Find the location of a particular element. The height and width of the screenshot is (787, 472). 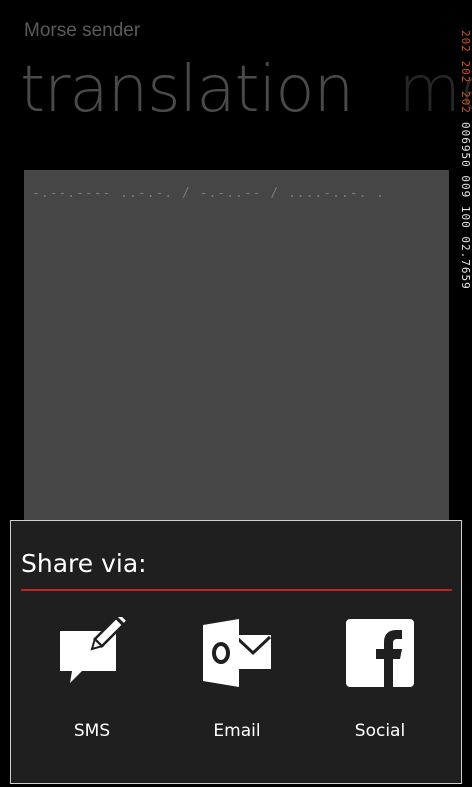

morse-code-text: -.--.---- ..-.-. / -.-..-- / ....-..-. . is located at coordinates (209, 193).